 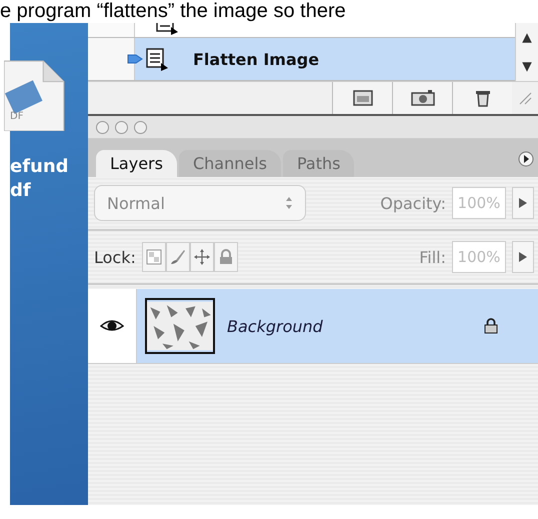 I want to click on move-arrows-icon, so click(x=202, y=257).